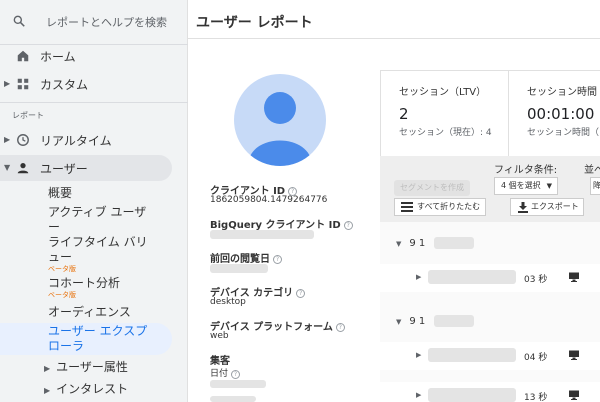 The width and height of the screenshot is (600, 402). I want to click on sidebar-subitem-audience: オーディエンス, so click(89, 312).